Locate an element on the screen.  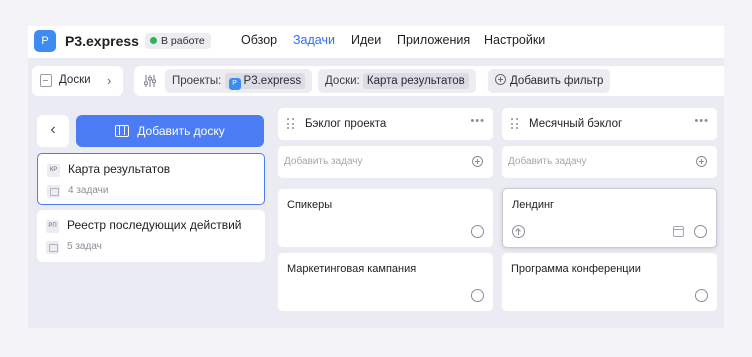
chevron-right-icon: › is located at coordinates (109, 80).